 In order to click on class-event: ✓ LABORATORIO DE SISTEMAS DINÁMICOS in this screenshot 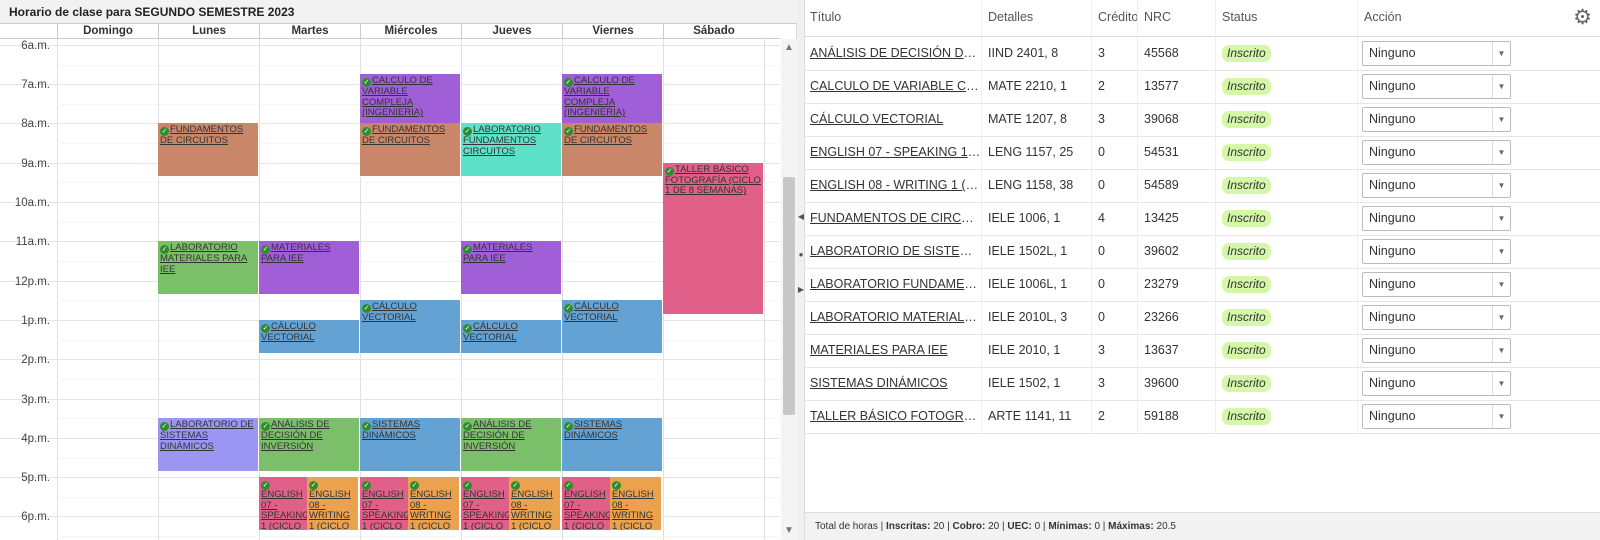, I will do `click(208, 445)`.